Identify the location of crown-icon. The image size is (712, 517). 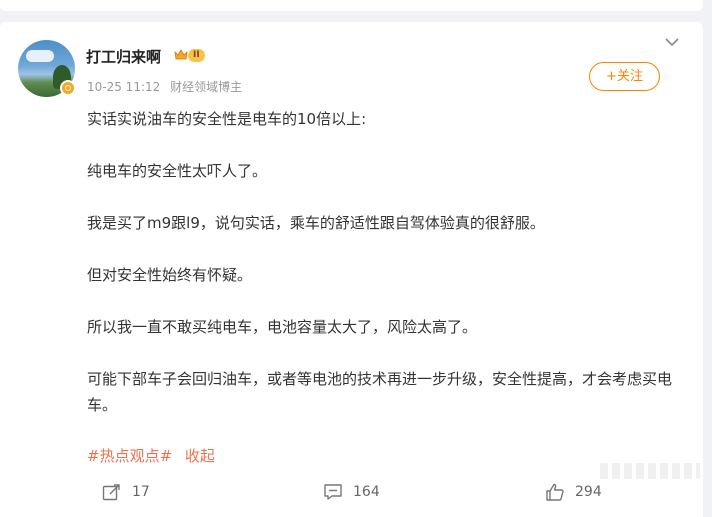
(181, 54).